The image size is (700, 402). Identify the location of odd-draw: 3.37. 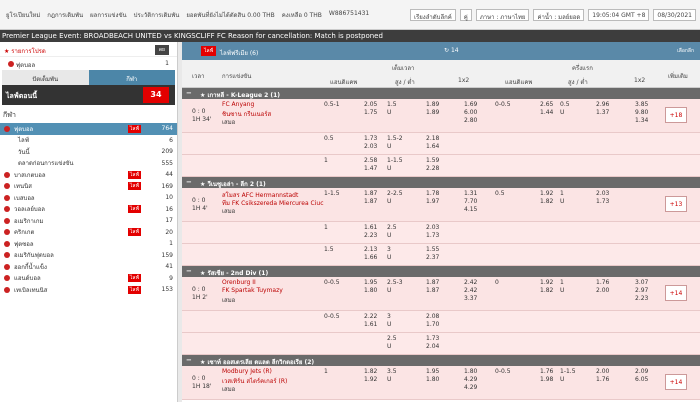
(470, 298).